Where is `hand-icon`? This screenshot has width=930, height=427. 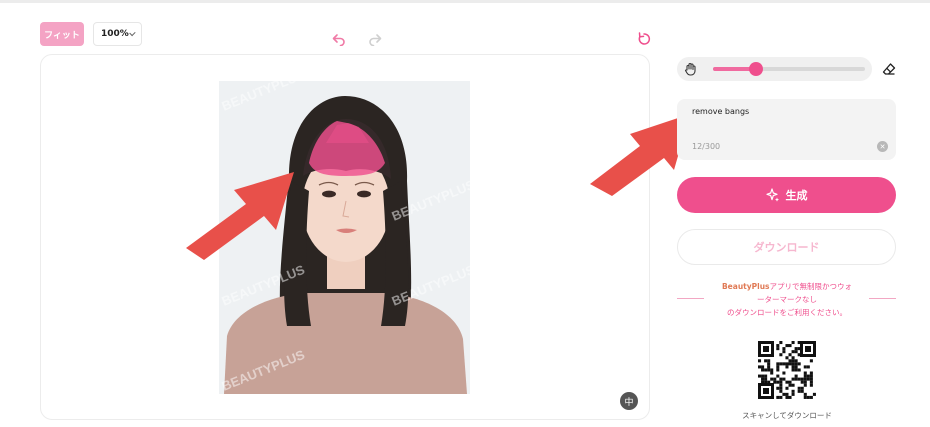
hand-icon is located at coordinates (691, 69).